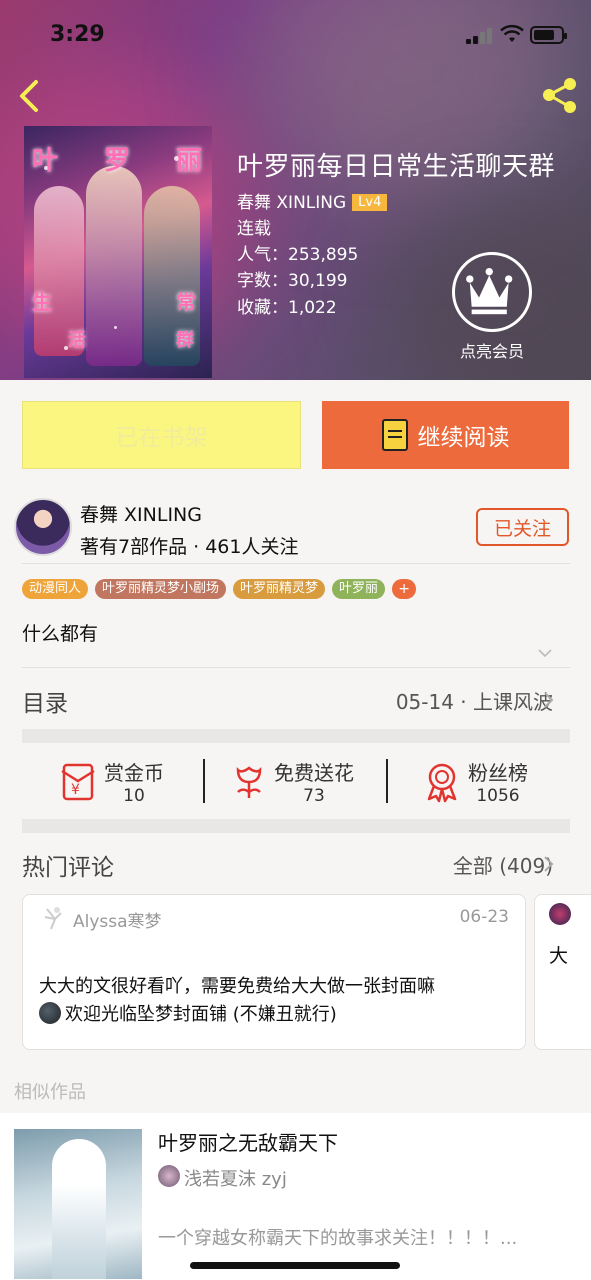 The image size is (591, 1280). I want to click on user-avatar, so click(560, 914).